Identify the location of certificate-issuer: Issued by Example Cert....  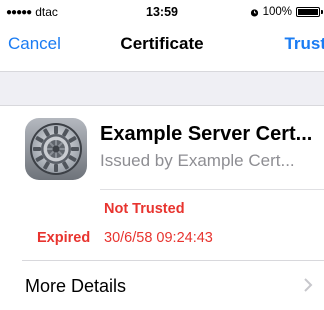
(197, 160).